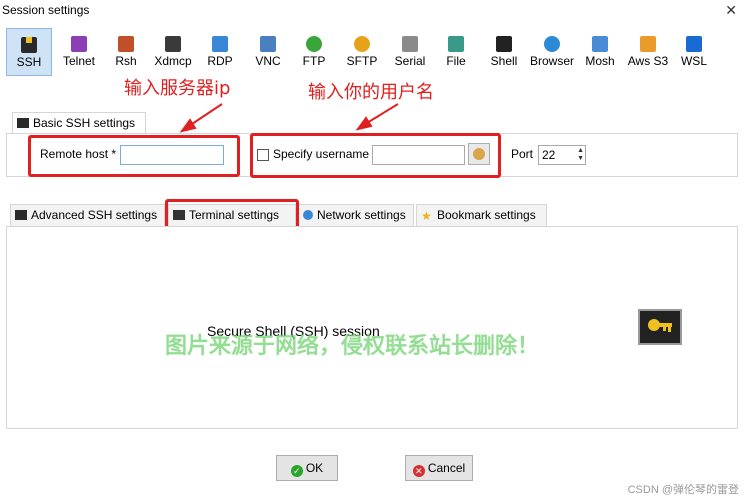 The image size is (747, 500). Describe the element at coordinates (78, 154) in the screenshot. I see `remote-host-label: Remote host *` at that location.